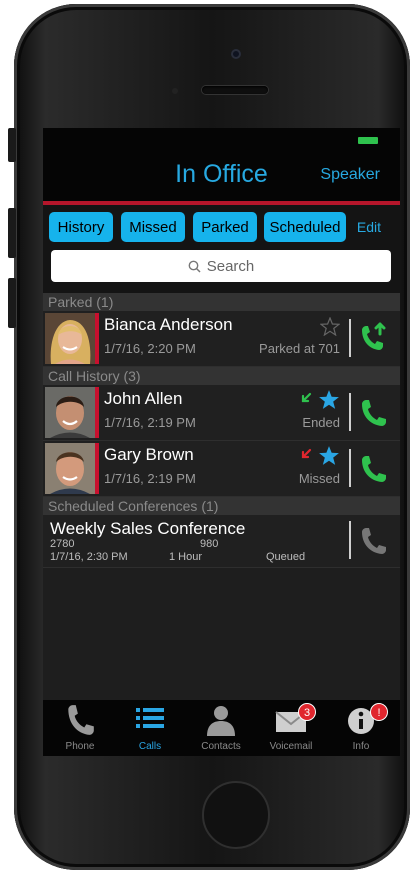 This screenshot has height=876, width=420. What do you see at coordinates (306, 453) in the screenshot?
I see `missed-arrow-icon` at bounding box center [306, 453].